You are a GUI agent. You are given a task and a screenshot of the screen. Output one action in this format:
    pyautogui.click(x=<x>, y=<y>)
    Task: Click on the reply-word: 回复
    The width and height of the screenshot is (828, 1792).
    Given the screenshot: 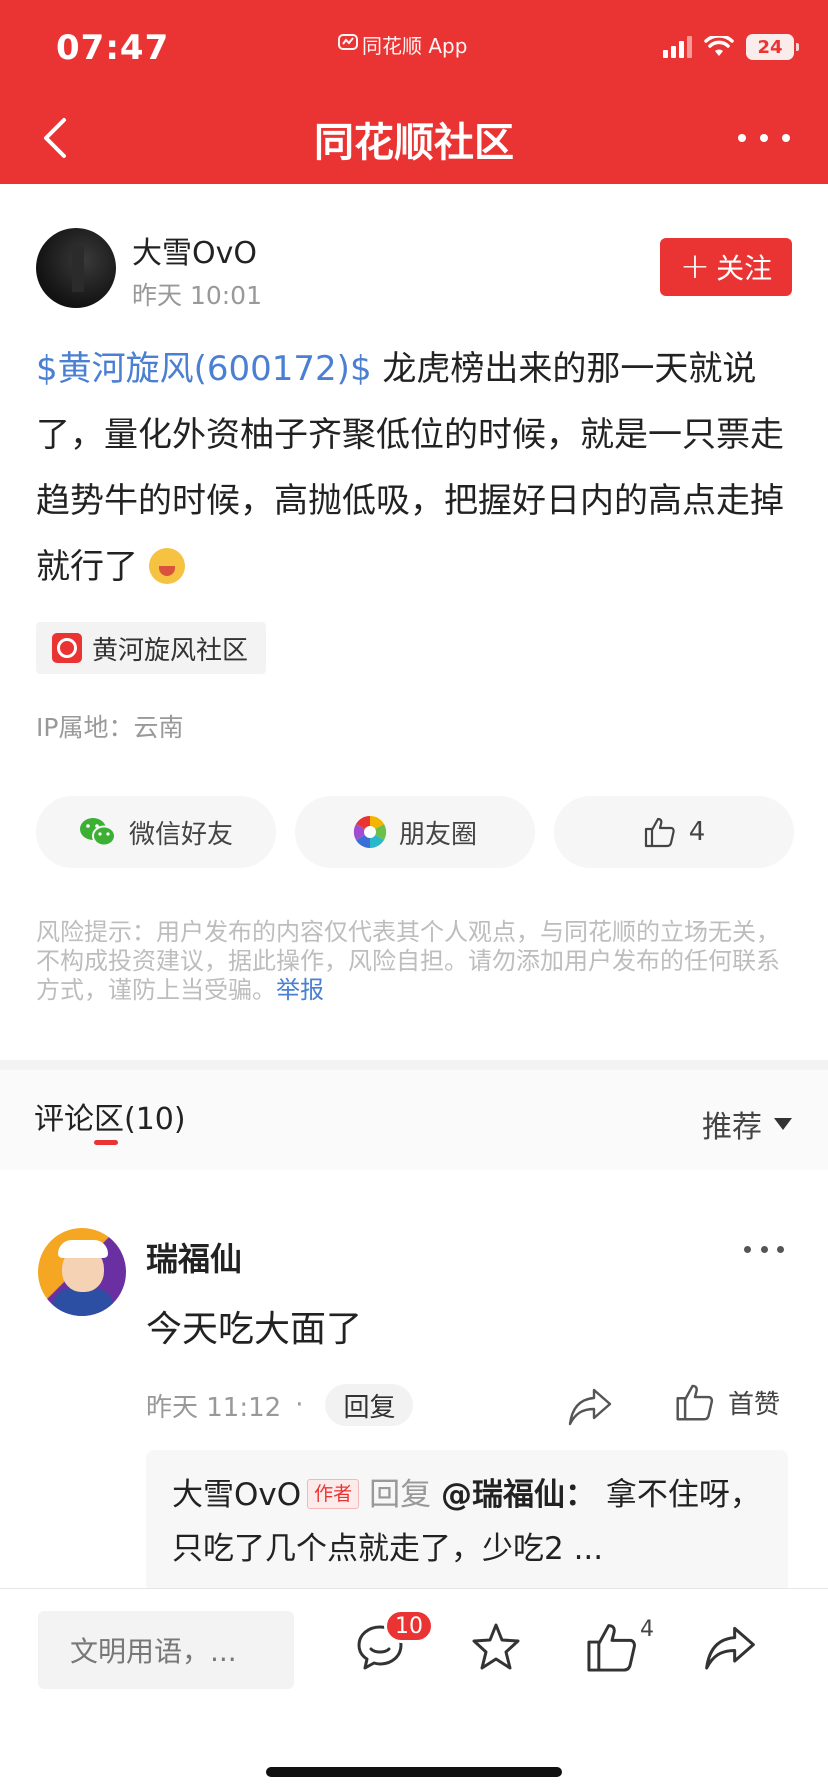 What is the action you would take?
    pyautogui.click(x=400, y=1495)
    